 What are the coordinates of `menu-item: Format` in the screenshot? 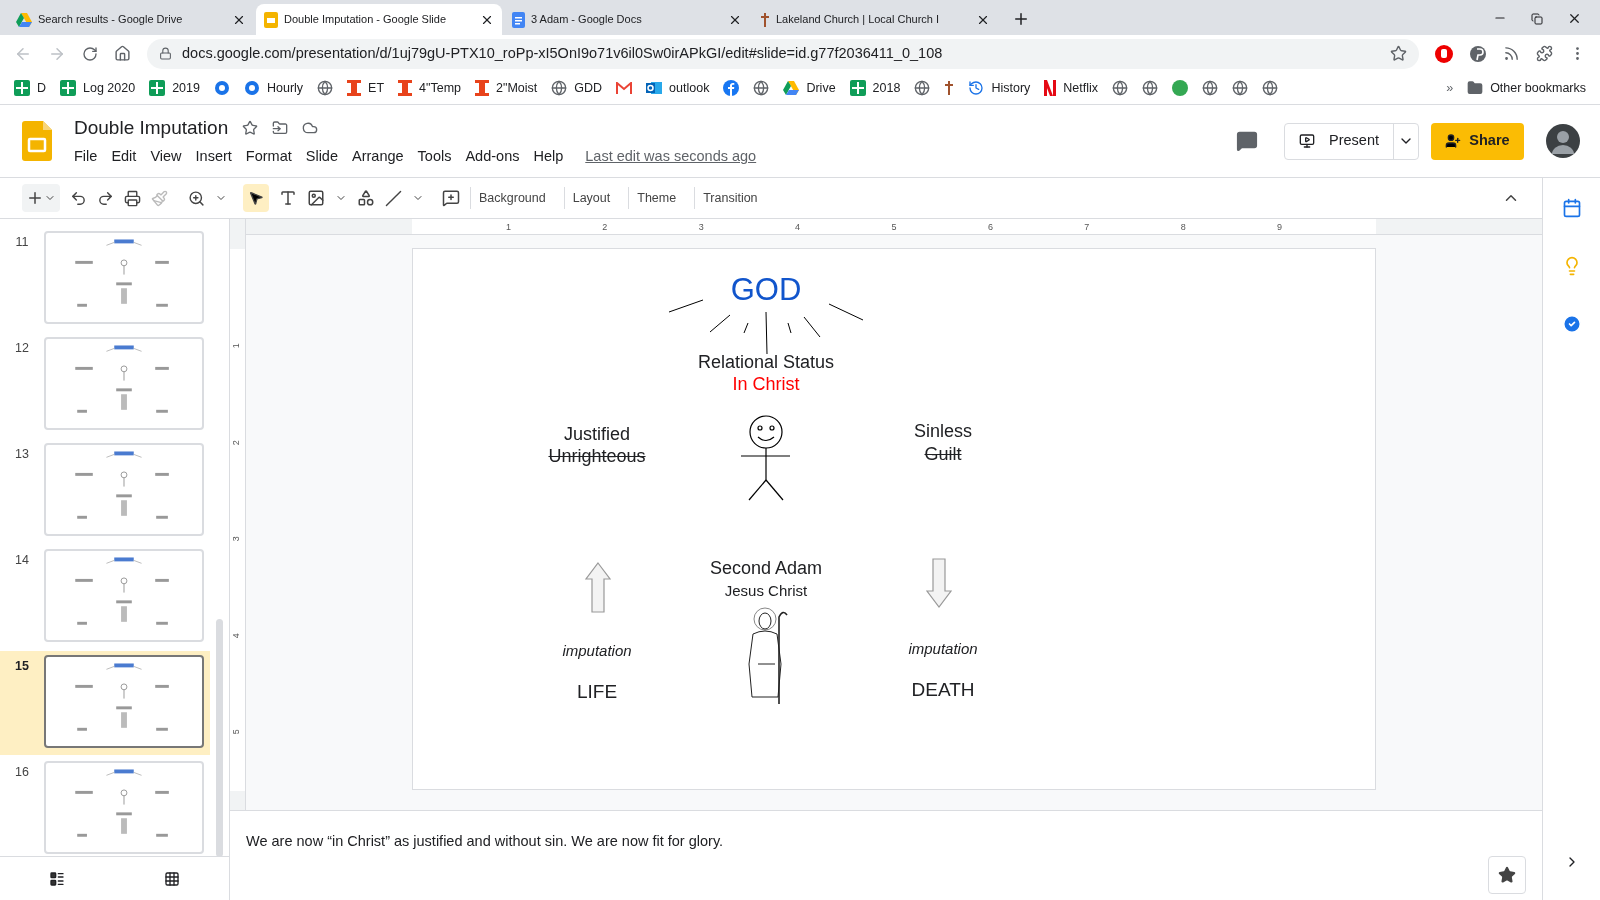 It's located at (268, 157).